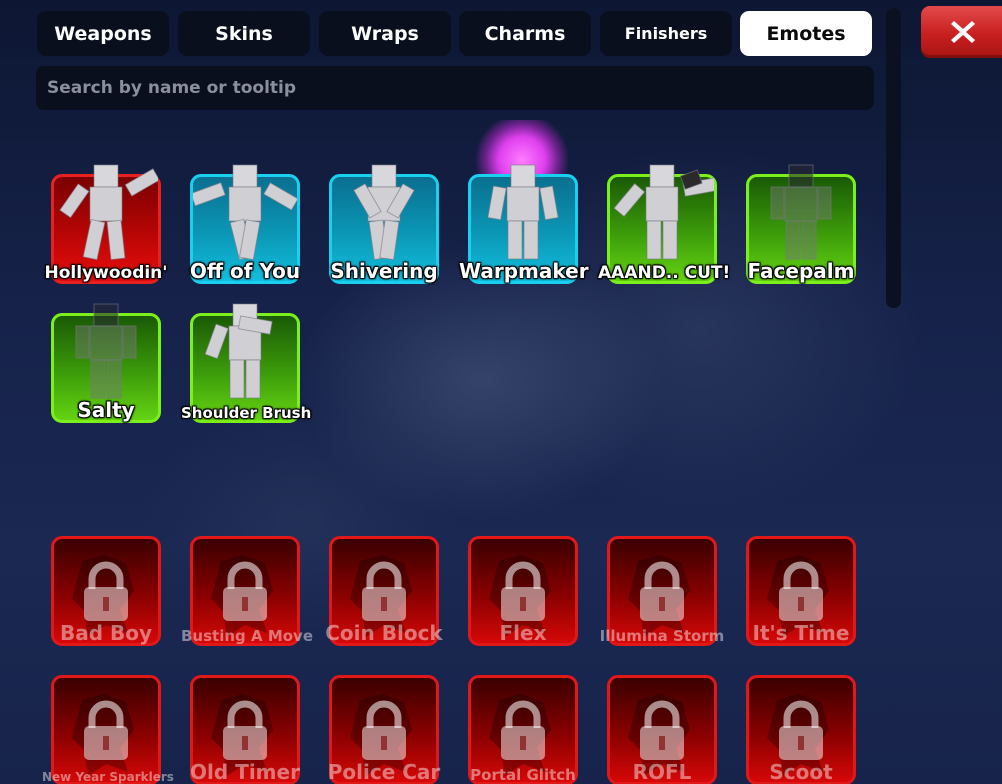  Describe the element at coordinates (662, 729) in the screenshot. I see `locked-emote-card: ROFL` at that location.